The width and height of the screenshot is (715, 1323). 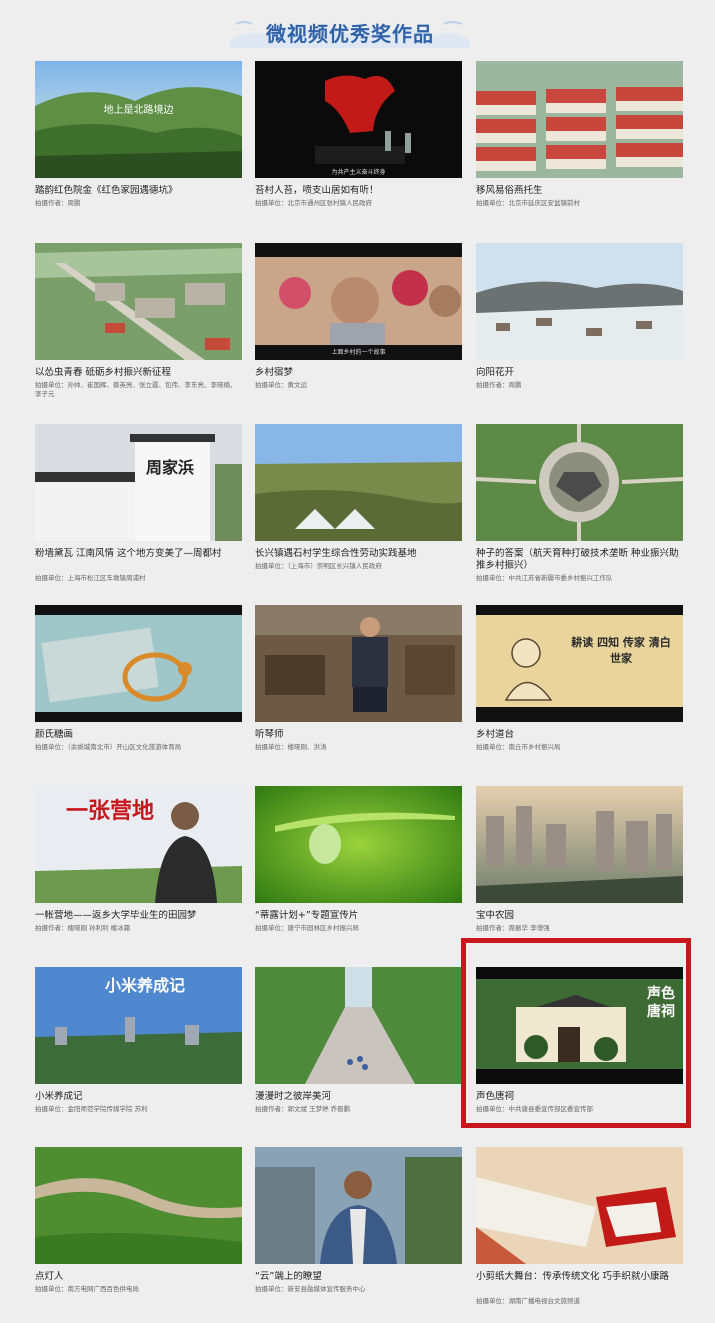 I want to click on video-card: 漫漫时之彼岸美河 拍摄作者：郭文斌 王梦婷 乔晋鹏, so click(x=358, y=1055).